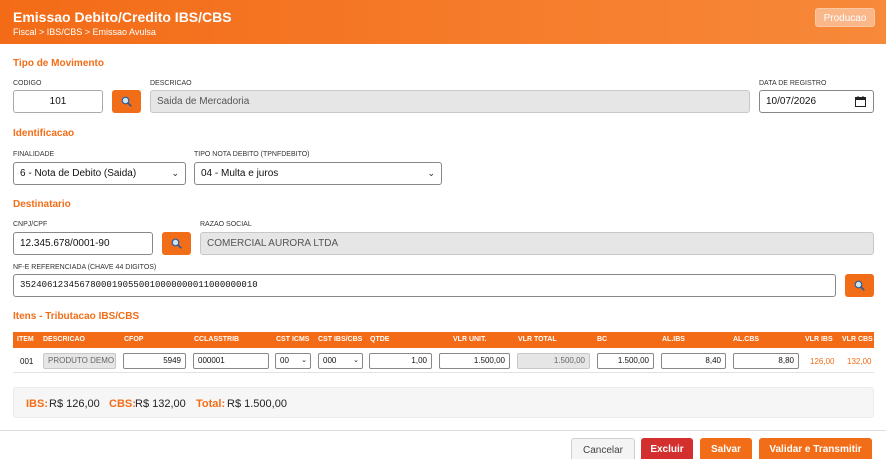 This screenshot has width=886, height=459. Describe the element at coordinates (340, 361) in the screenshot. I see `item-cst-ibscbs-select: 000 ⌄` at that location.